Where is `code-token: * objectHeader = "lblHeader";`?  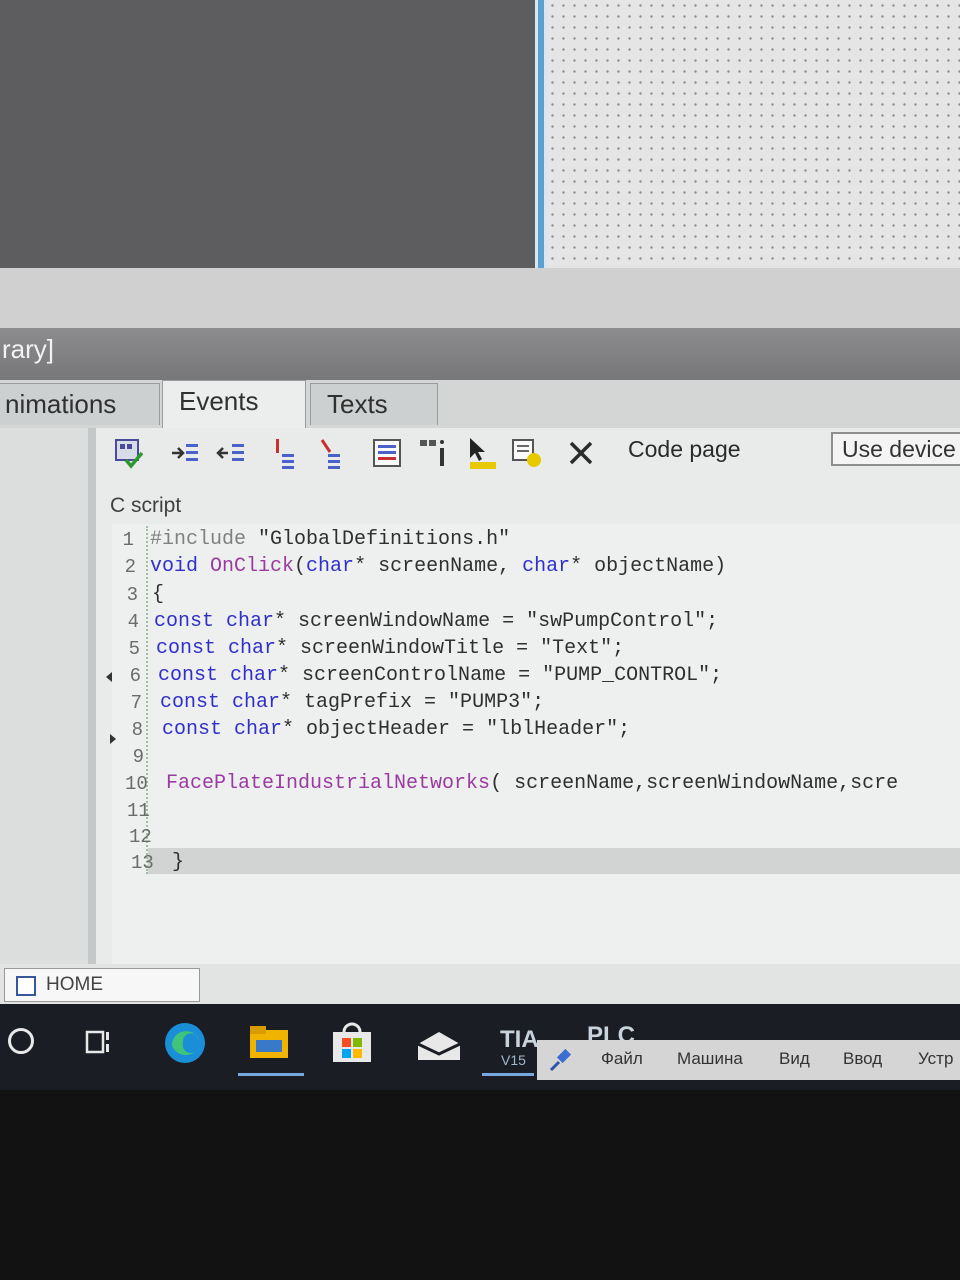
code-token: * objectHeader = "lblHeader"; is located at coordinates (456, 729).